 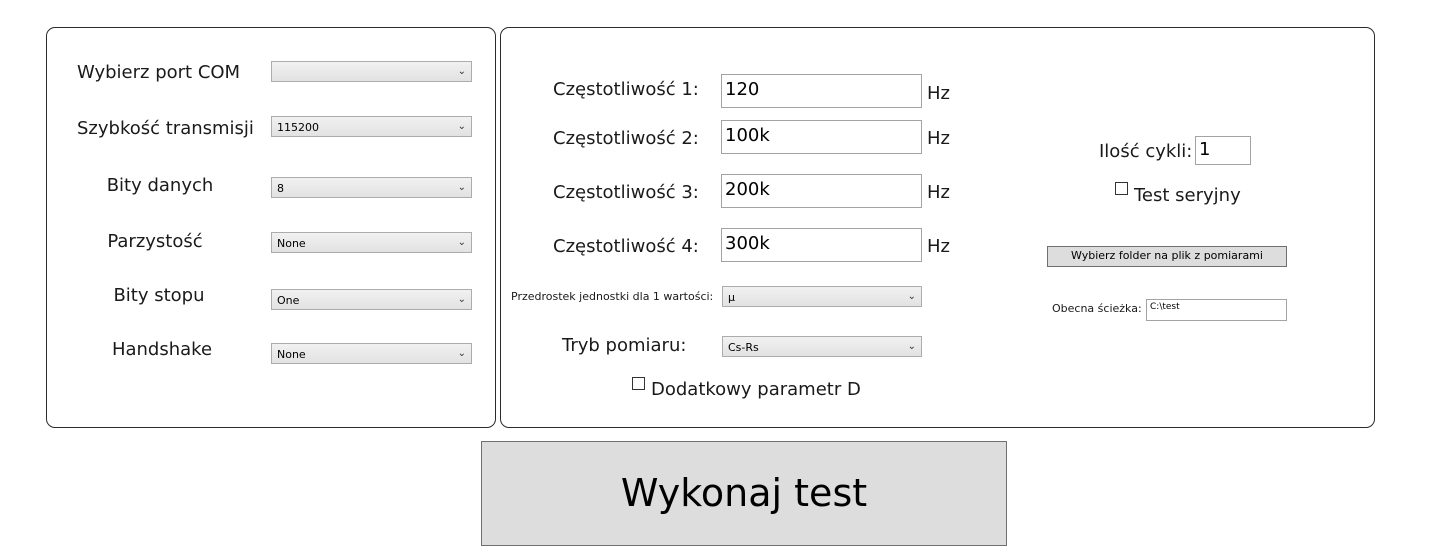 What do you see at coordinates (821, 245) in the screenshot?
I see `frequency-4-input: 300k` at bounding box center [821, 245].